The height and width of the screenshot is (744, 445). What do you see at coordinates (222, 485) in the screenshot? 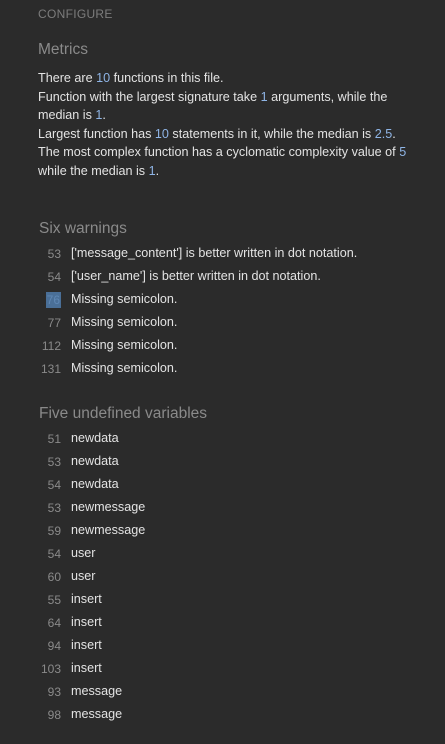
I see `variable-row: 54 newdata` at bounding box center [222, 485].